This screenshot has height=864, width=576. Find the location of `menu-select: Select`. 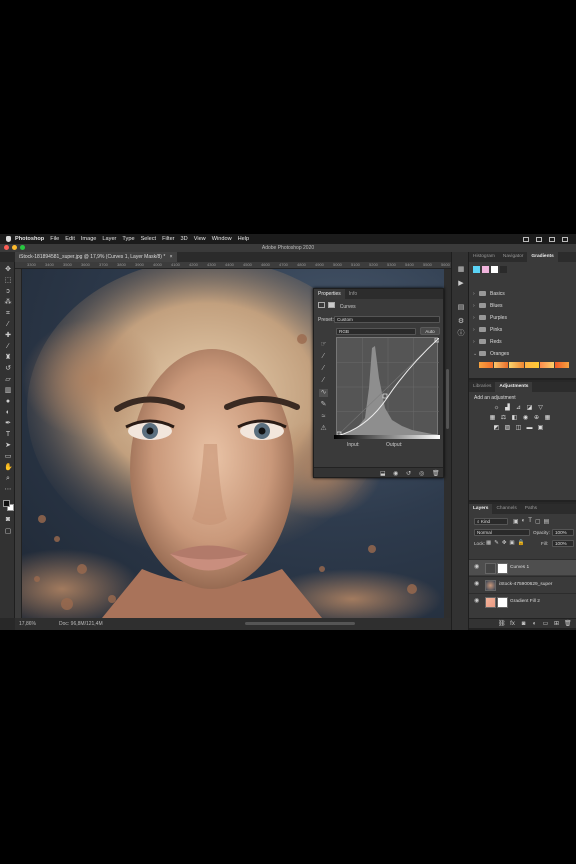

menu-select: Select is located at coordinates (149, 239).